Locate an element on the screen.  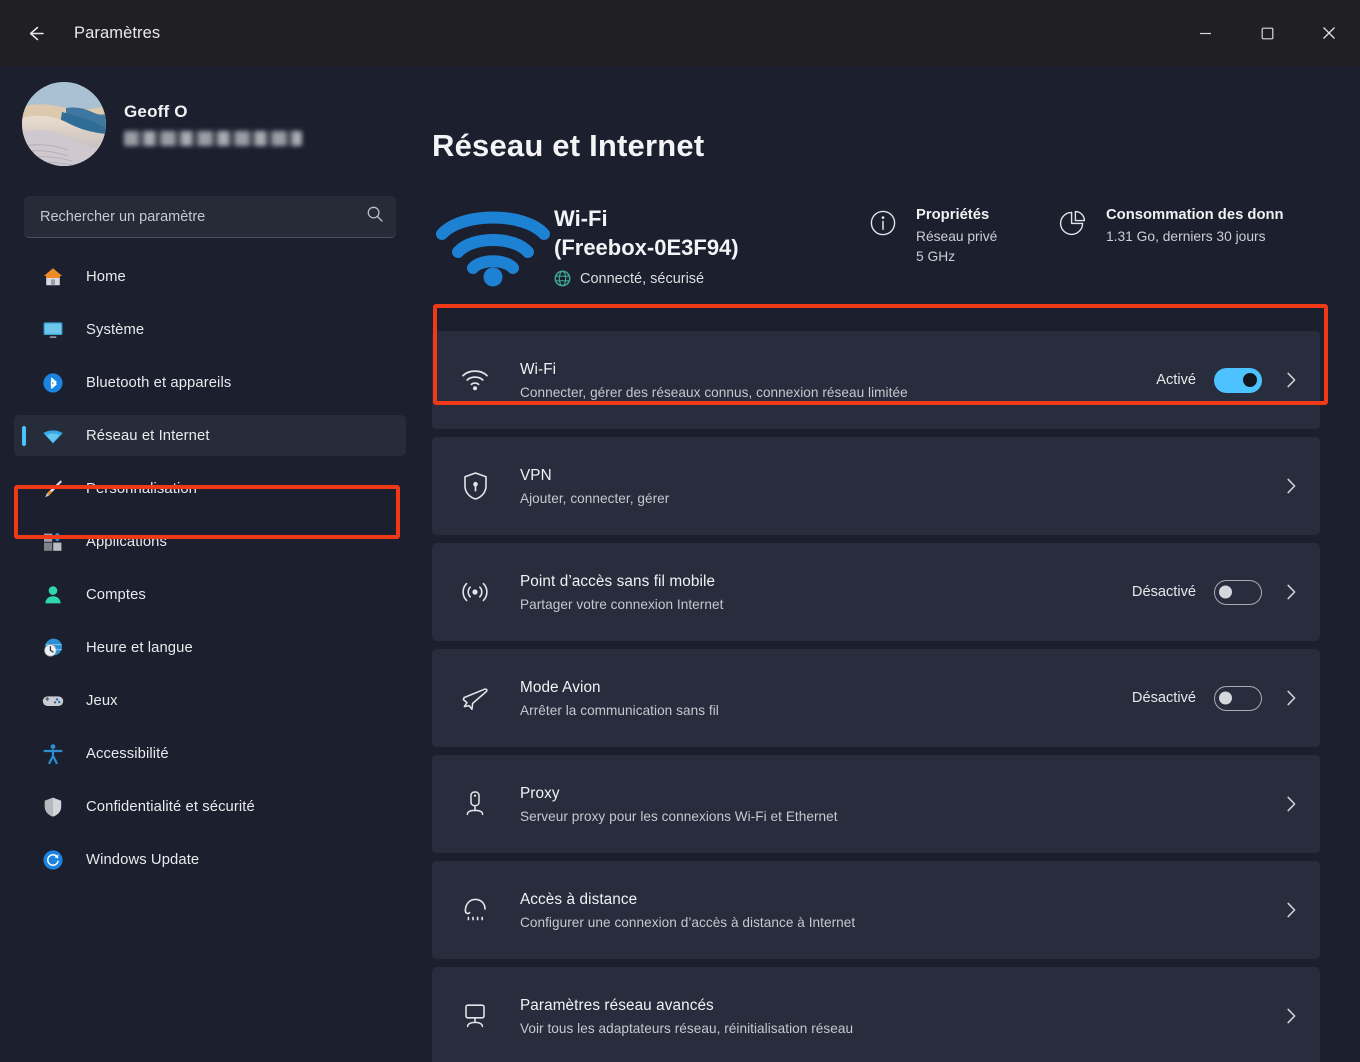
wifi-icon is located at coordinates (475, 380).